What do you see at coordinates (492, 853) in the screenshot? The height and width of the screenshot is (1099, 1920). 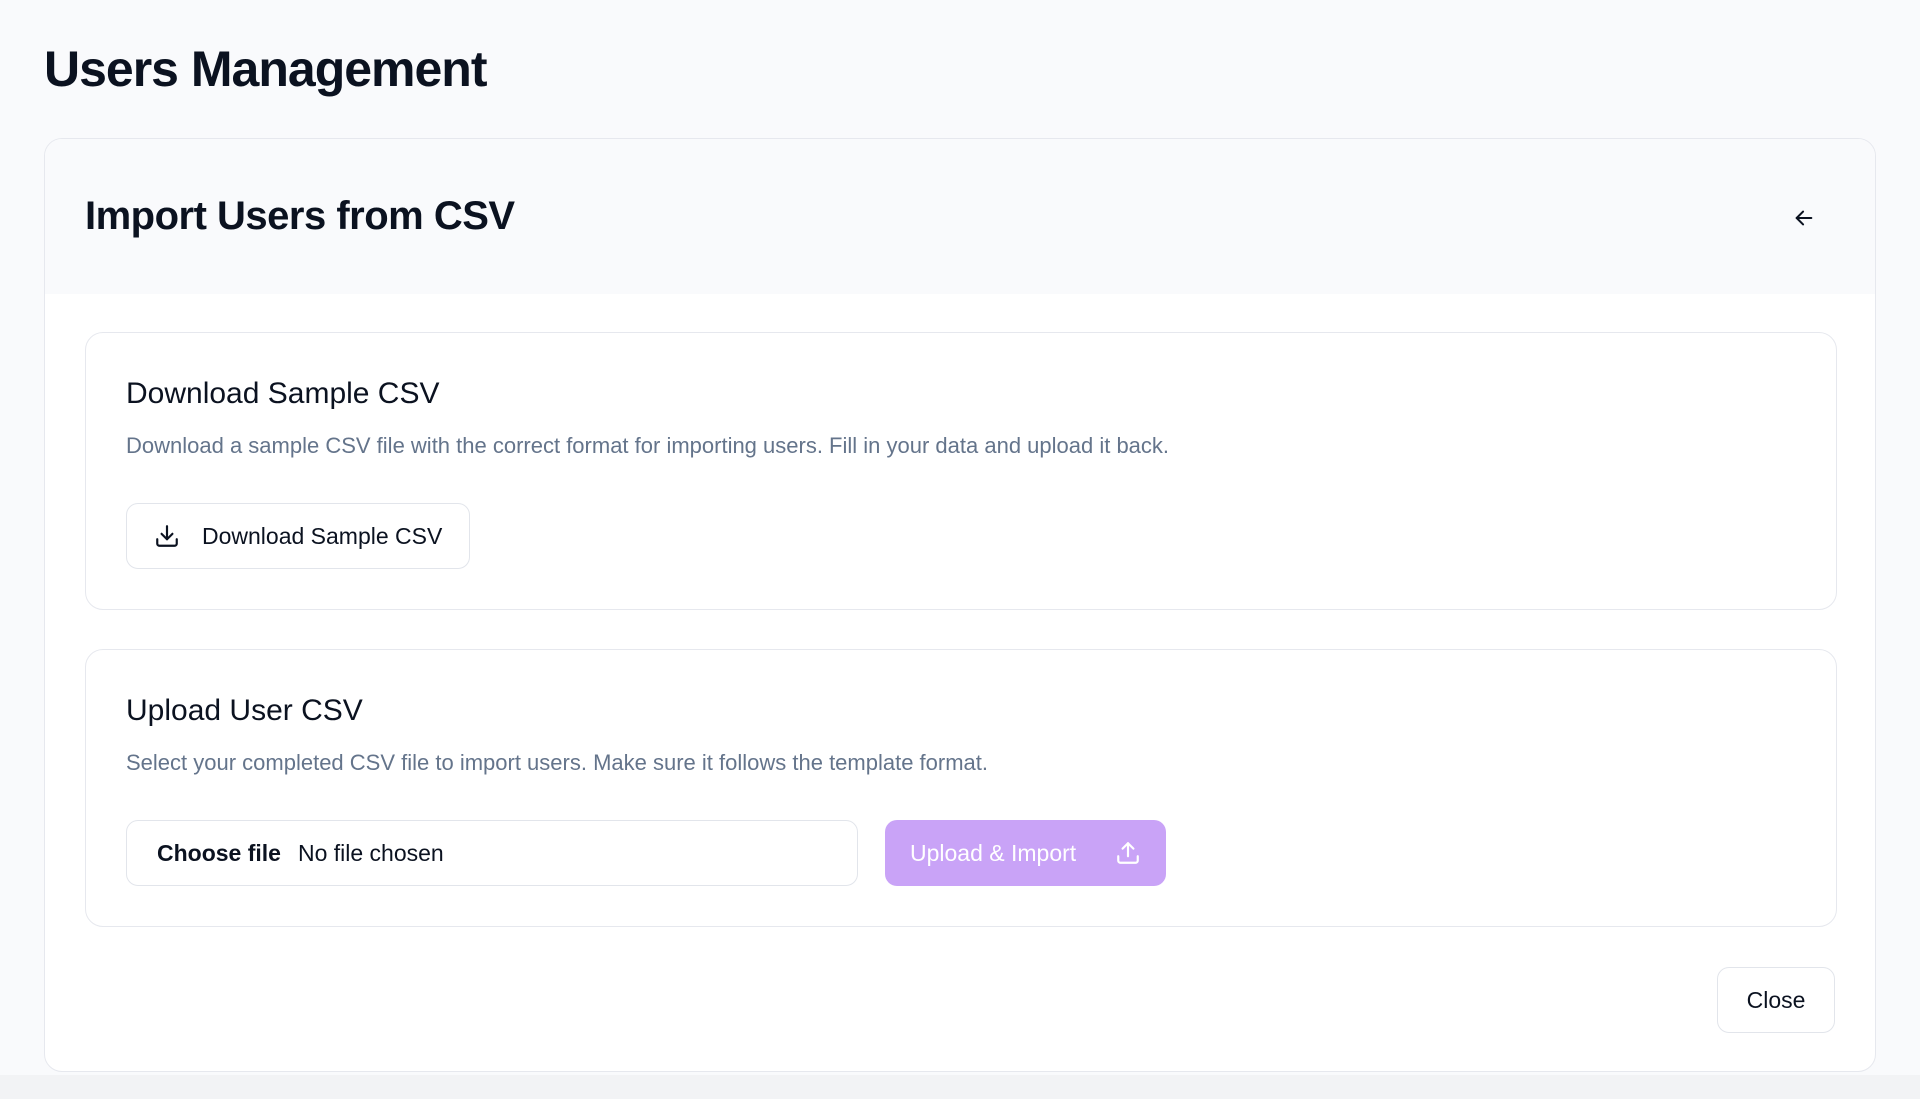 I see `csv-file-input: Choose file No file chosen` at bounding box center [492, 853].